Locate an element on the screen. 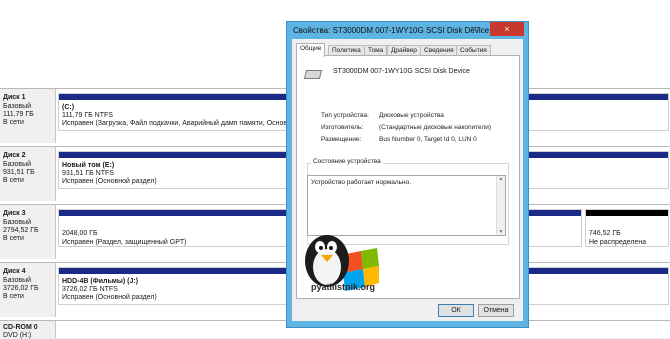  disk-label: Диск 4 Базовый 3726,02 ГБ В сети is located at coordinates (28, 290).